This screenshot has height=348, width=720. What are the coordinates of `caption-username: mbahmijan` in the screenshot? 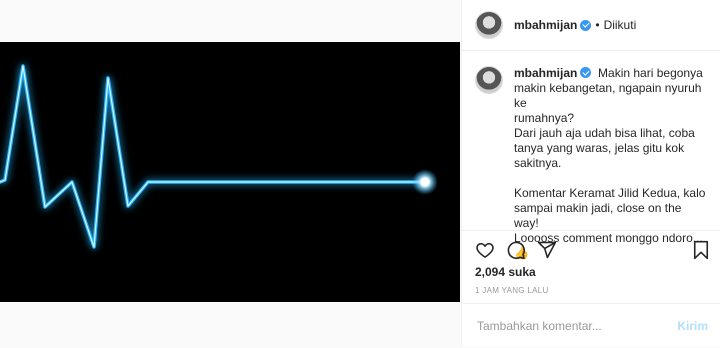 It's located at (545, 73).